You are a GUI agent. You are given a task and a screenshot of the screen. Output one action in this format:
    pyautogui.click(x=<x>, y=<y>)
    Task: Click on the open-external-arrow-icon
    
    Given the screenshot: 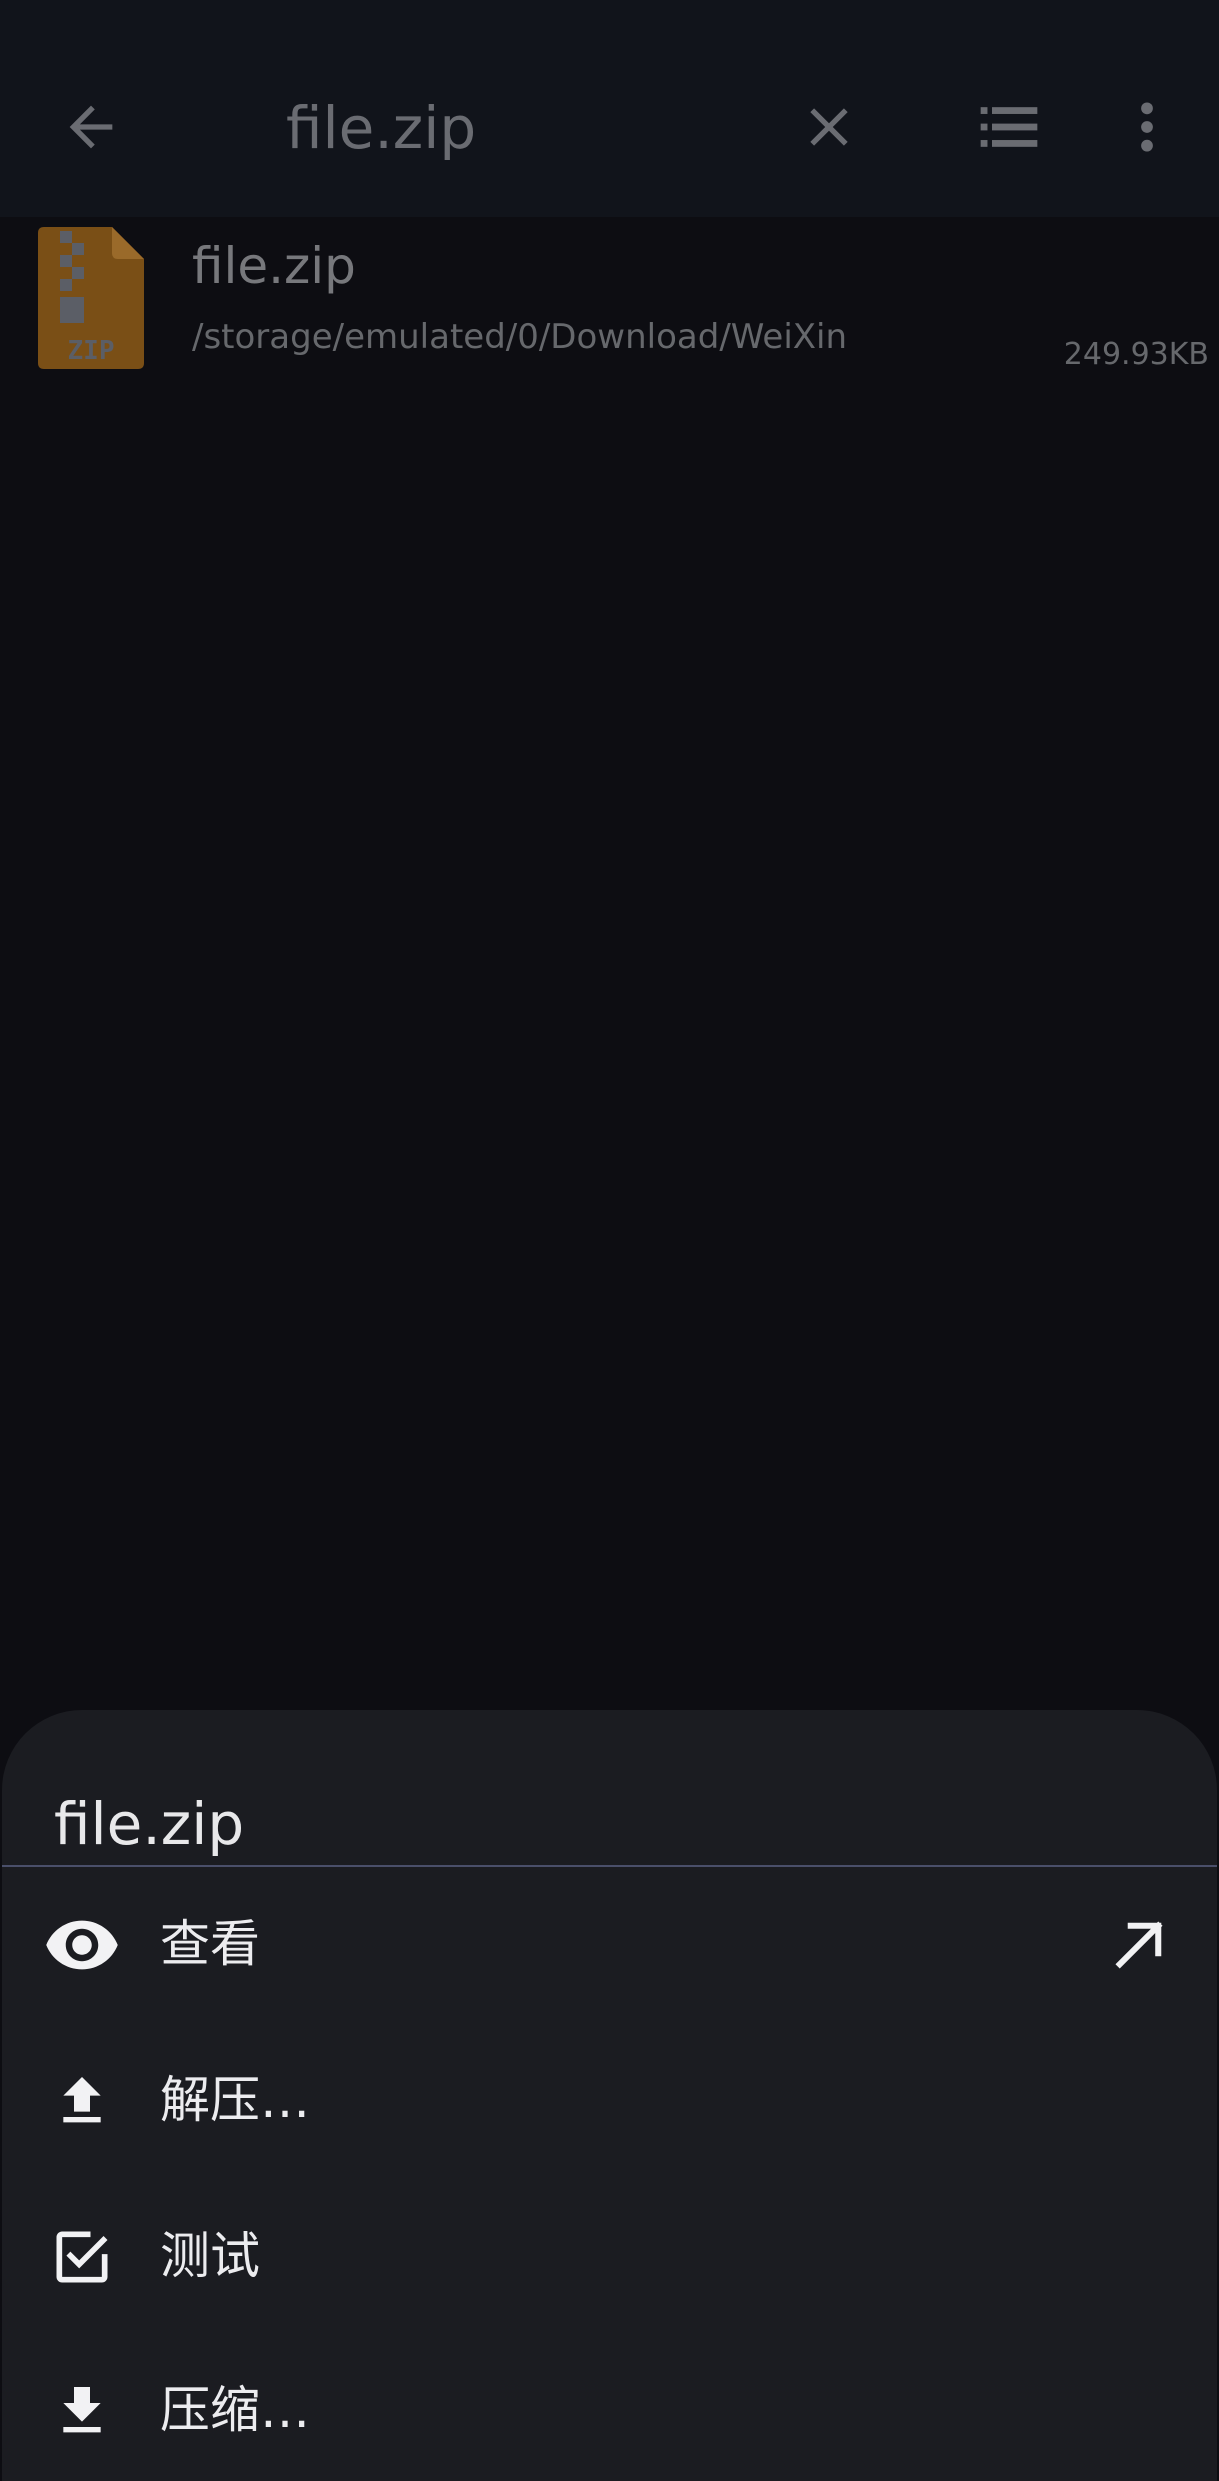 What is the action you would take?
    pyautogui.click(x=1139, y=1945)
    